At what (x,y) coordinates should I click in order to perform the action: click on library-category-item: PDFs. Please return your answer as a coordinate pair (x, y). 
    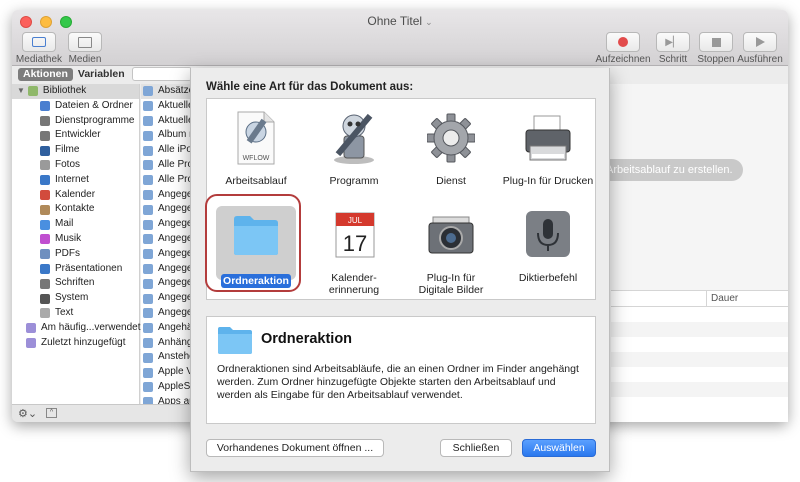
    Looking at the image, I should click on (75, 254).